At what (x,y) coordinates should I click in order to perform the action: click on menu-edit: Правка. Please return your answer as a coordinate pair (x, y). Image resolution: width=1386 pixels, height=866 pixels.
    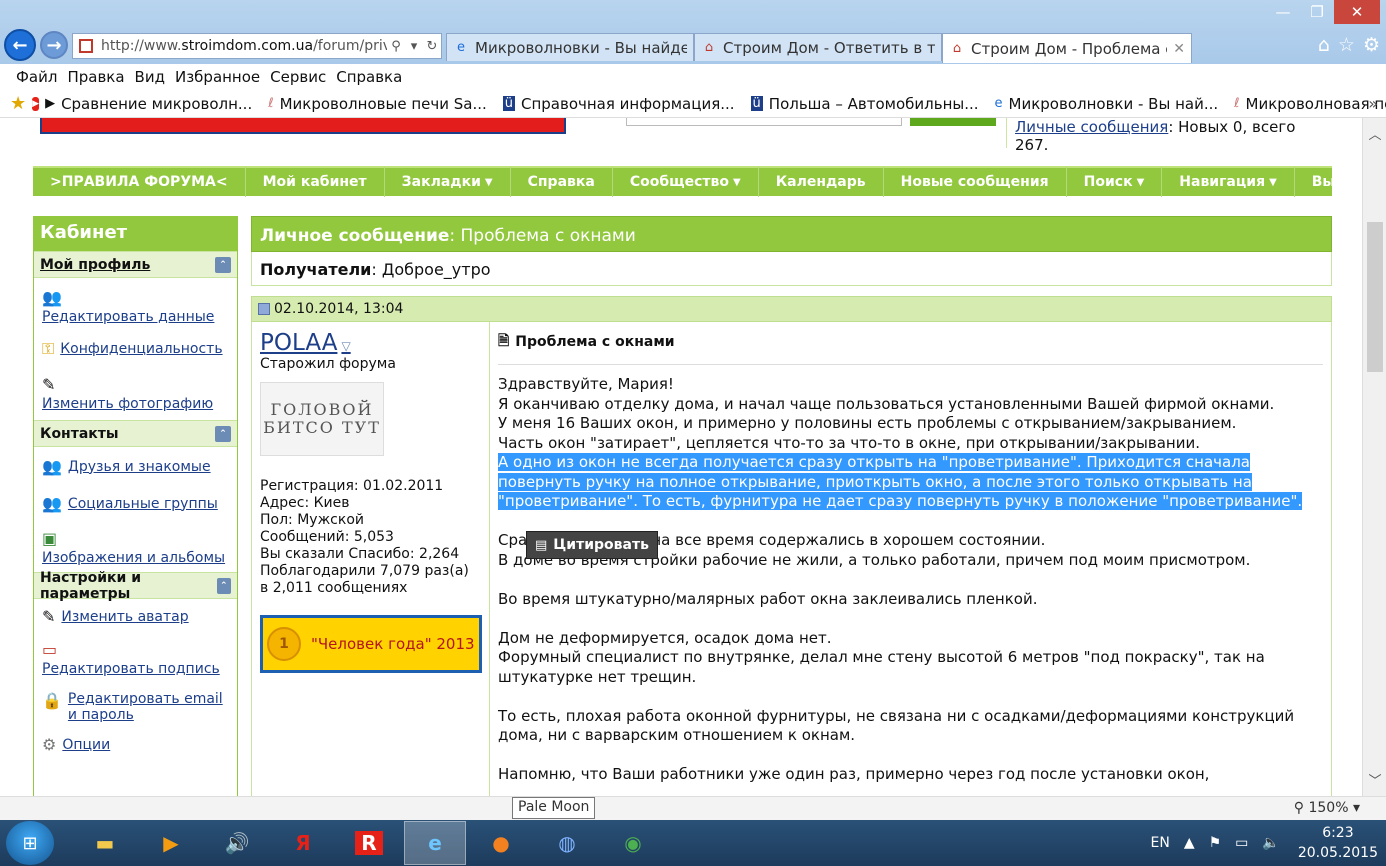
    Looking at the image, I should click on (95, 77).